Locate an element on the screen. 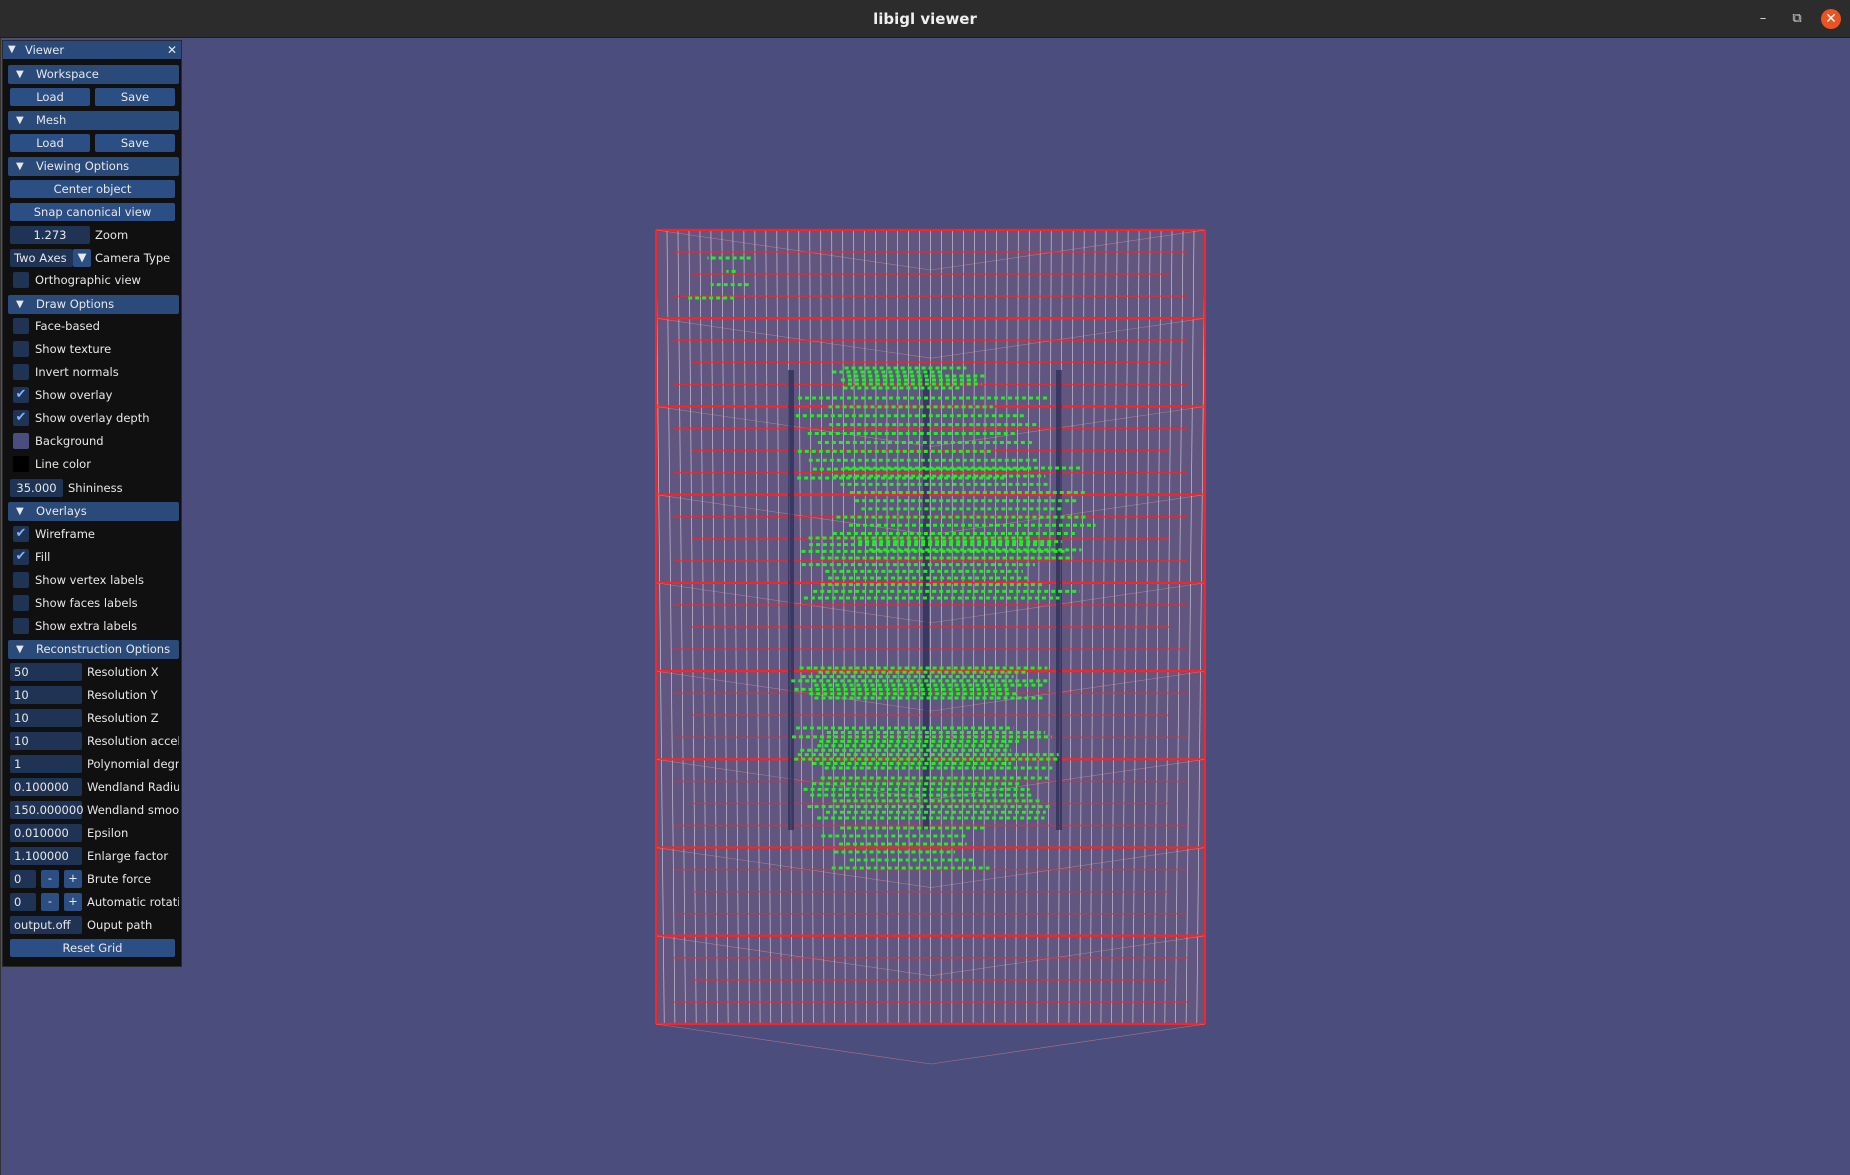 This screenshot has width=1850, height=1175. show-vertex-labels-checkbox is located at coordinates (21, 580).